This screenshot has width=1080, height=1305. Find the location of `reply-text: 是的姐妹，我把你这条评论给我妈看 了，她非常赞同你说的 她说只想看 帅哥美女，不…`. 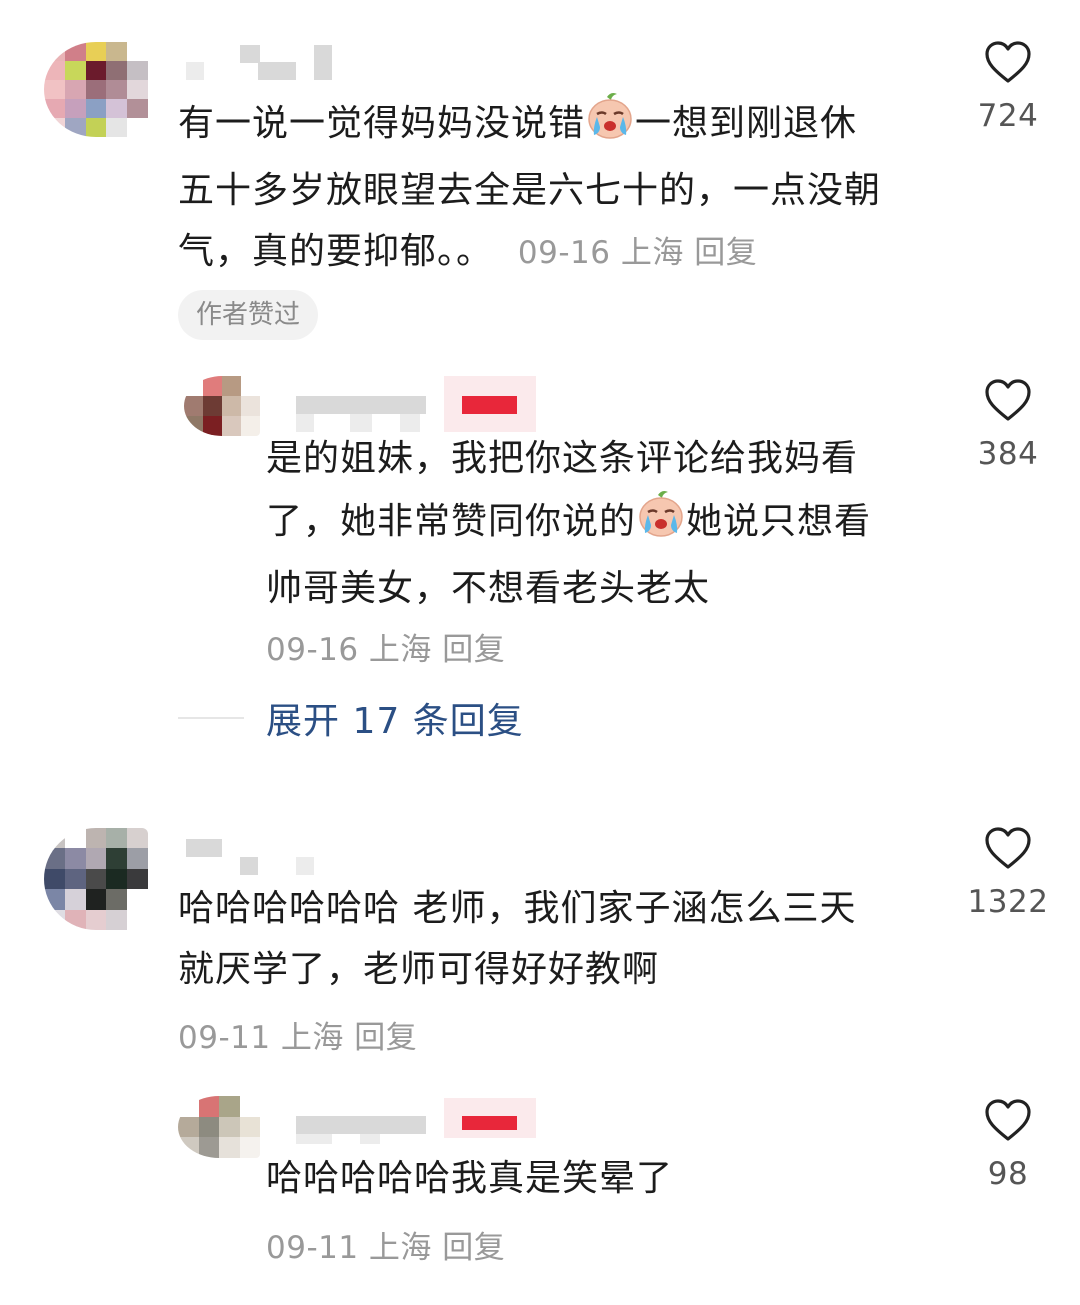

reply-text: 是的姐妹，我把你这条评论给我妈看 了，她非常赞同你说的 她说只想看 帅哥美女，不… is located at coordinates (569, 523).